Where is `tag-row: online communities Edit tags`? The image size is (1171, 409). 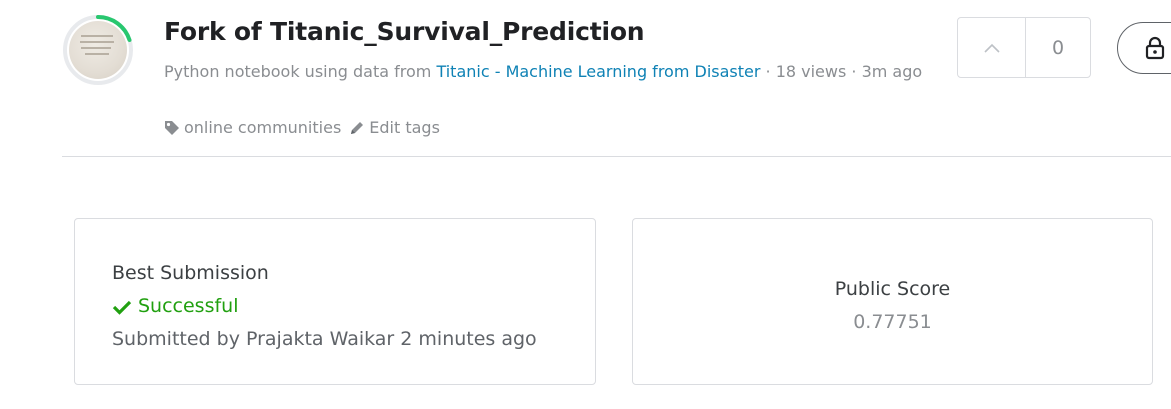
tag-row: online communities Edit tags is located at coordinates (302, 127).